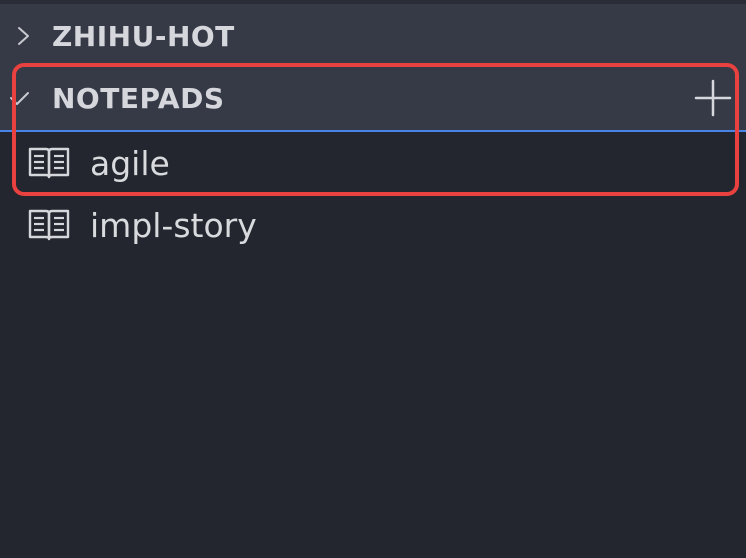  Describe the element at coordinates (143, 36) in the screenshot. I see `section-title: ZHIHU-HOT` at that location.